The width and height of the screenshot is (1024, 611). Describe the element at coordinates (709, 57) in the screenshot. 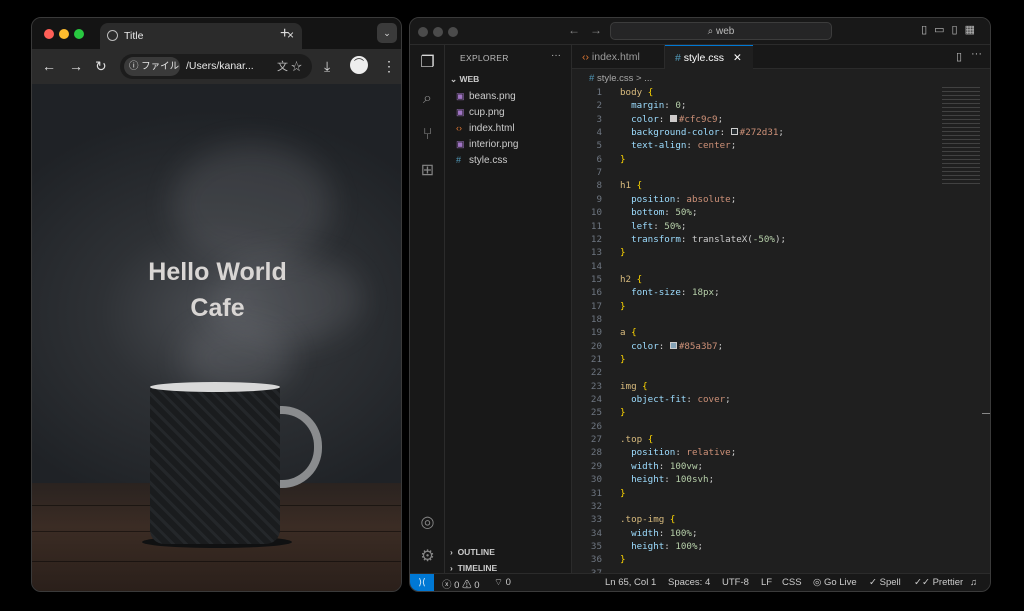

I see `tab-style-css: # style.css ✕` at that location.